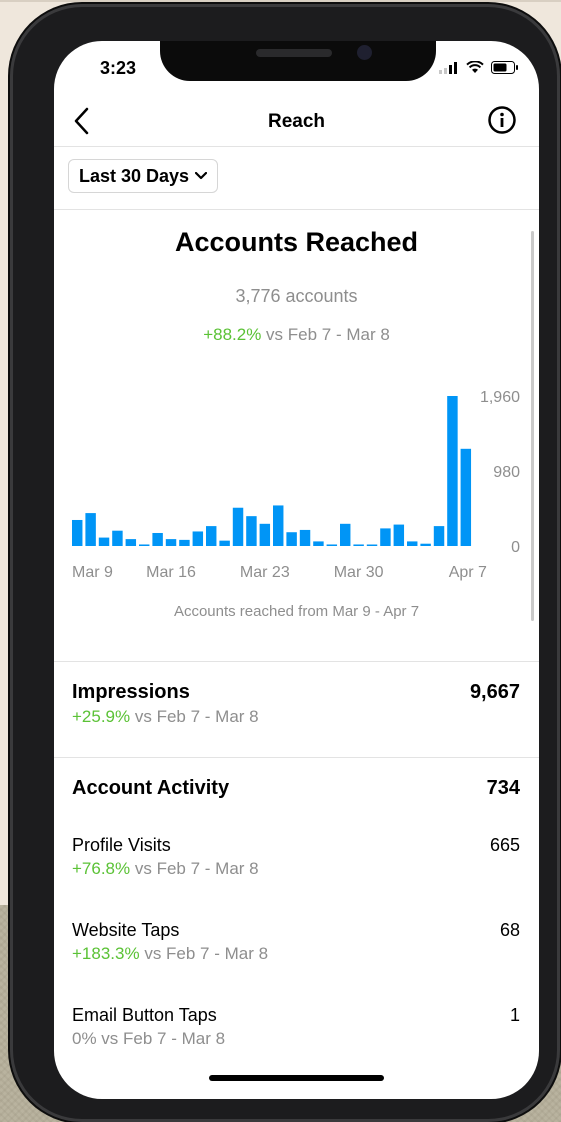 The height and width of the screenshot is (1122, 561). Describe the element at coordinates (296, 296) in the screenshot. I see `accounts-count: 3,776 accounts` at that location.